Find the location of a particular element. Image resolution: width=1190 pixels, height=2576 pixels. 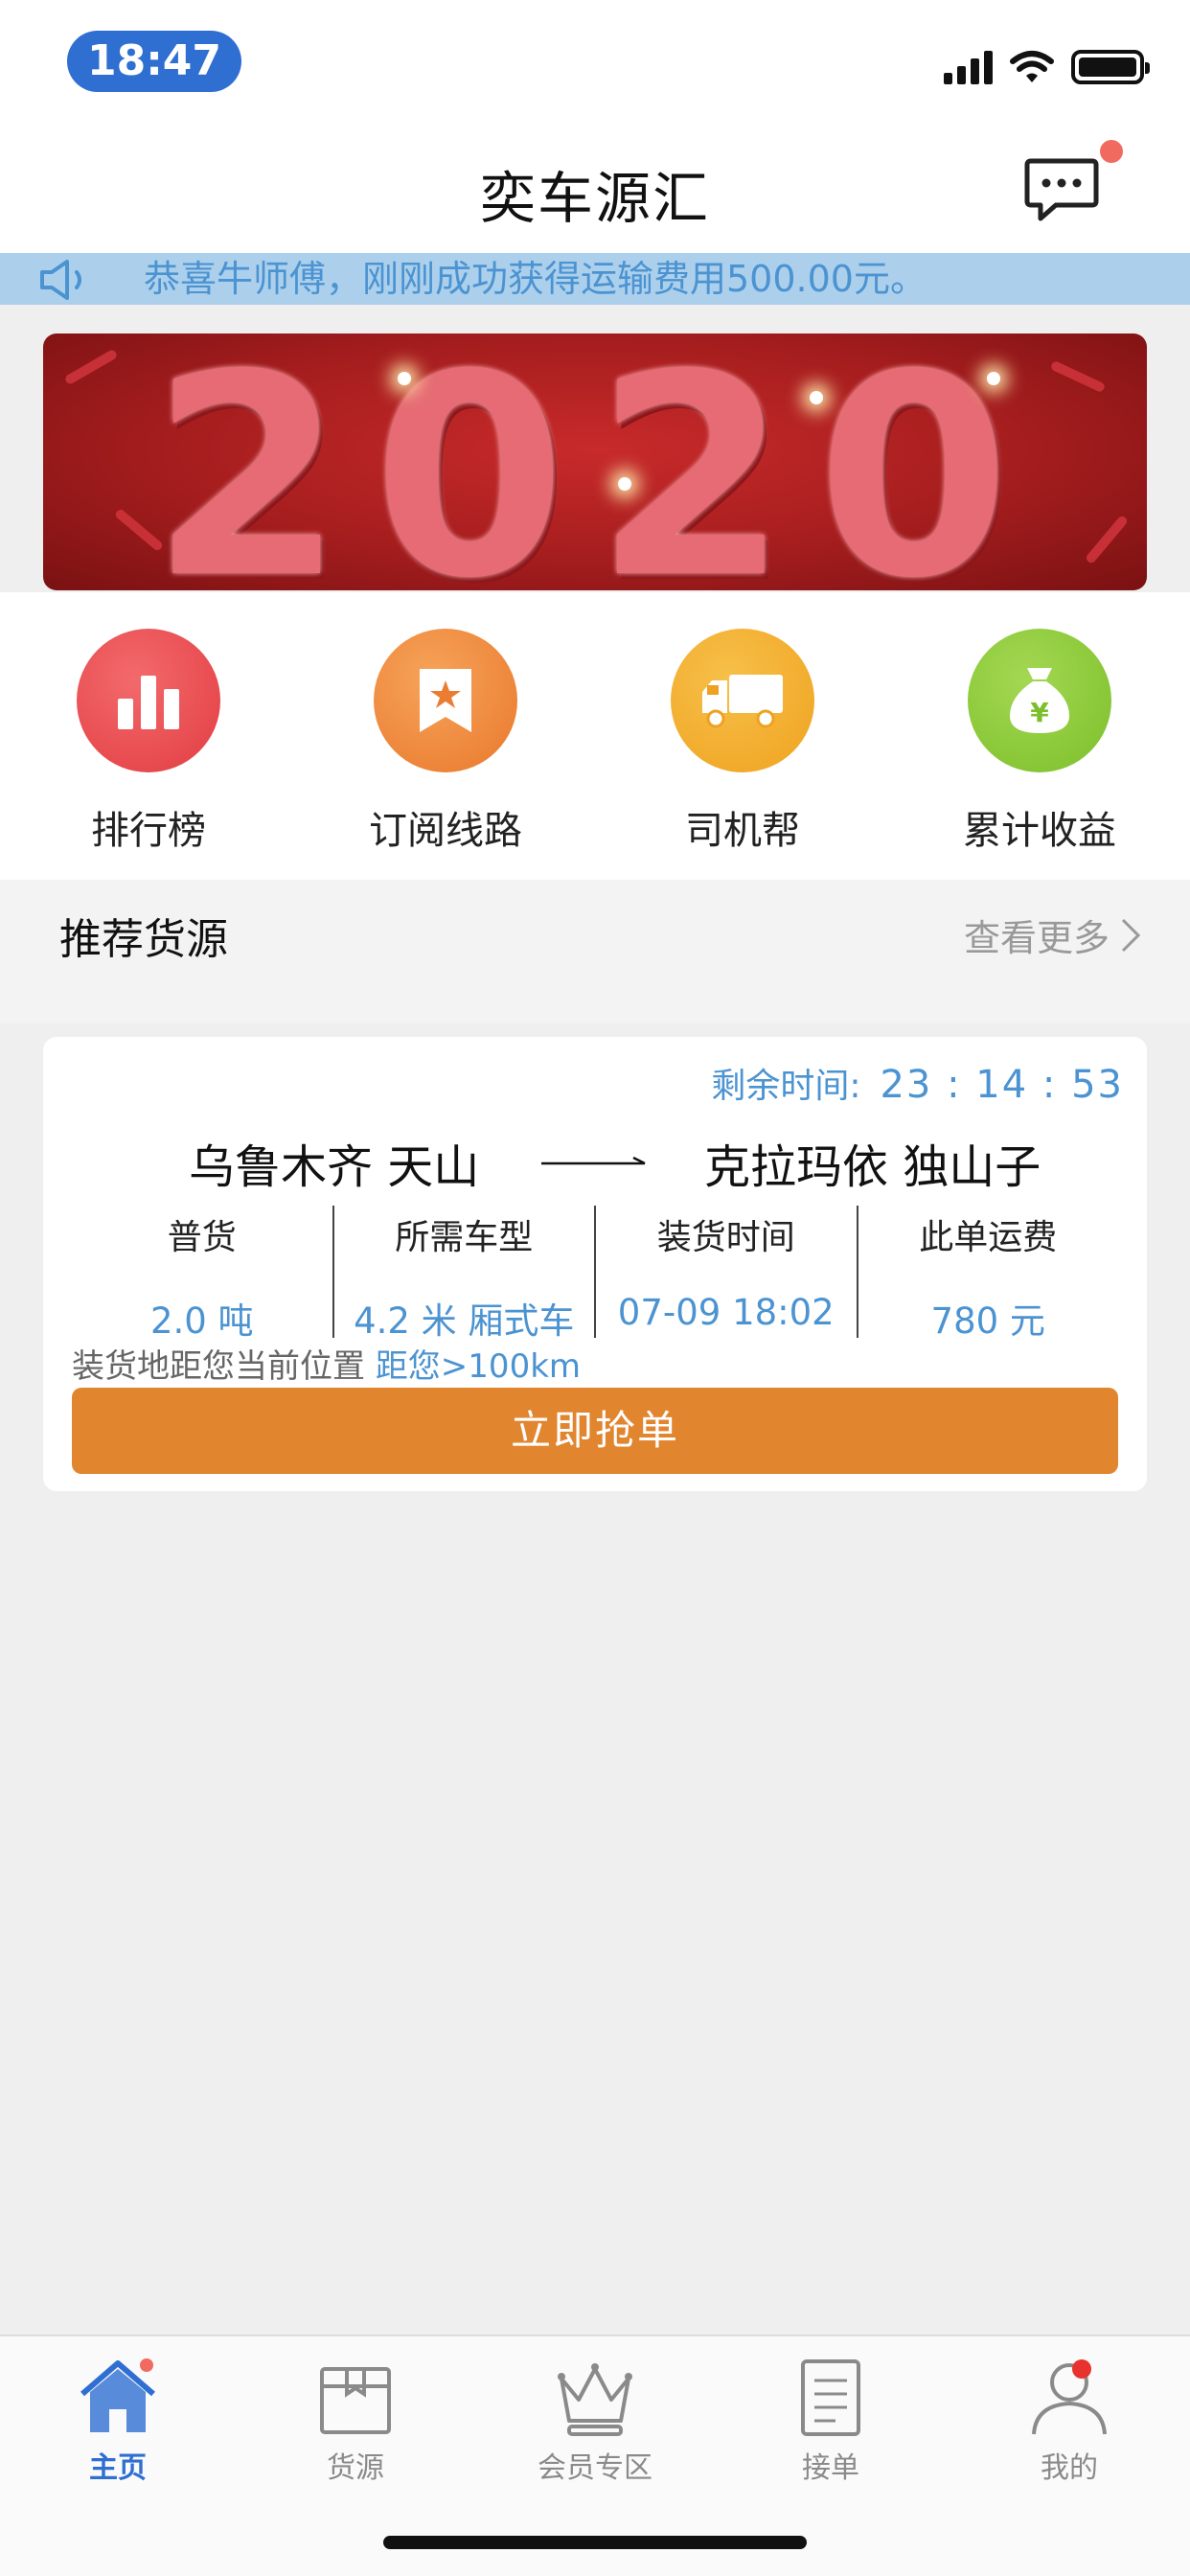

quick-menu-driver-help: 司机帮 is located at coordinates (743, 742).